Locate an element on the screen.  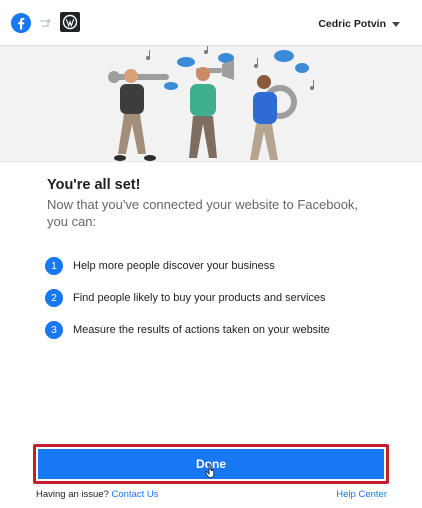
step-text: Help more people discover your business is located at coordinates (174, 266).